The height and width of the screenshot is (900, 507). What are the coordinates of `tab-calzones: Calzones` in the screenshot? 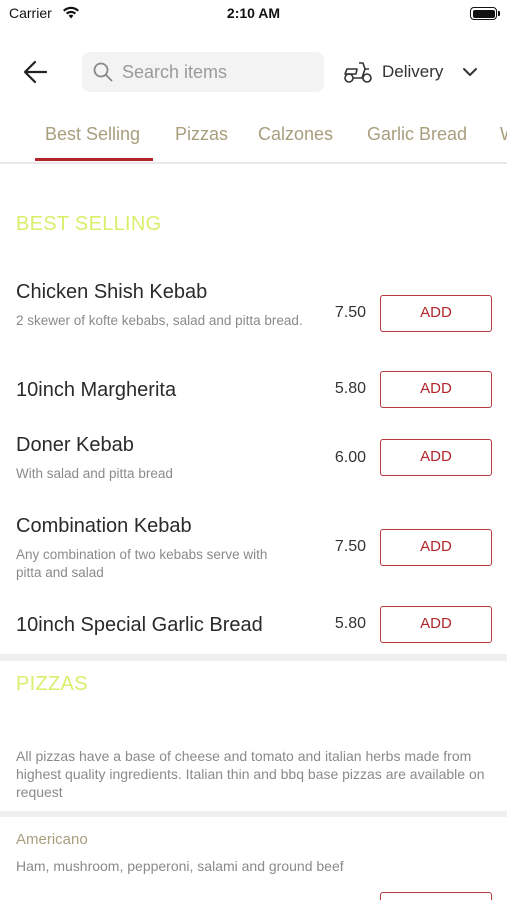 It's located at (295, 134).